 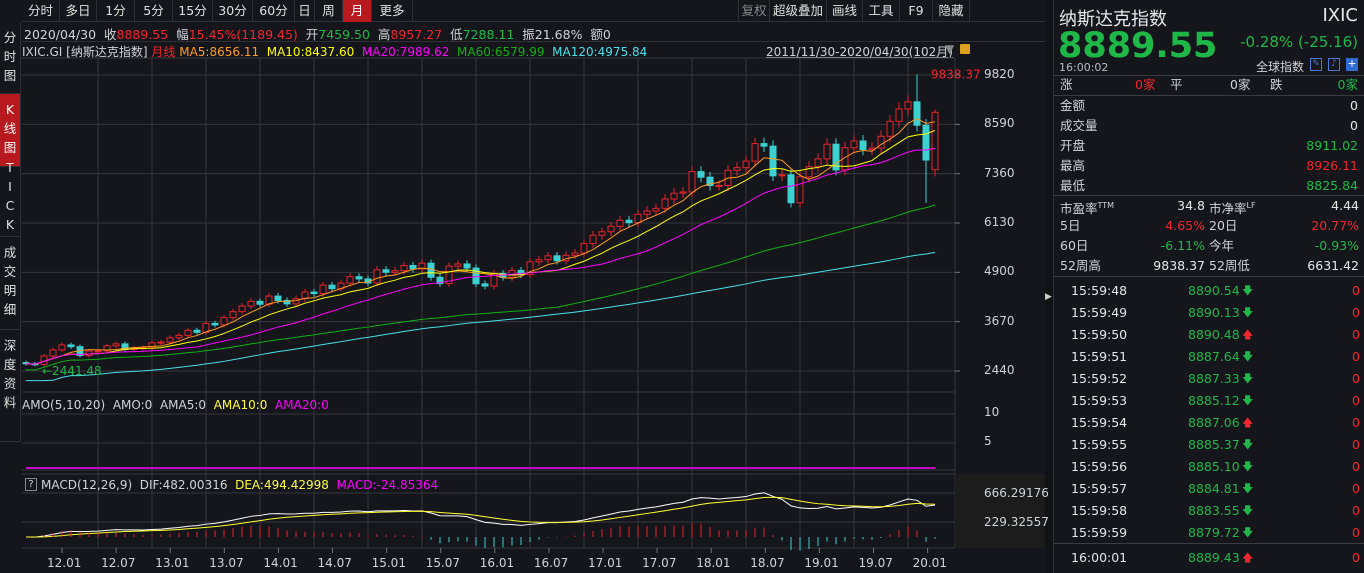 I want to click on x-tick-label: 14.07, so click(x=334, y=563).